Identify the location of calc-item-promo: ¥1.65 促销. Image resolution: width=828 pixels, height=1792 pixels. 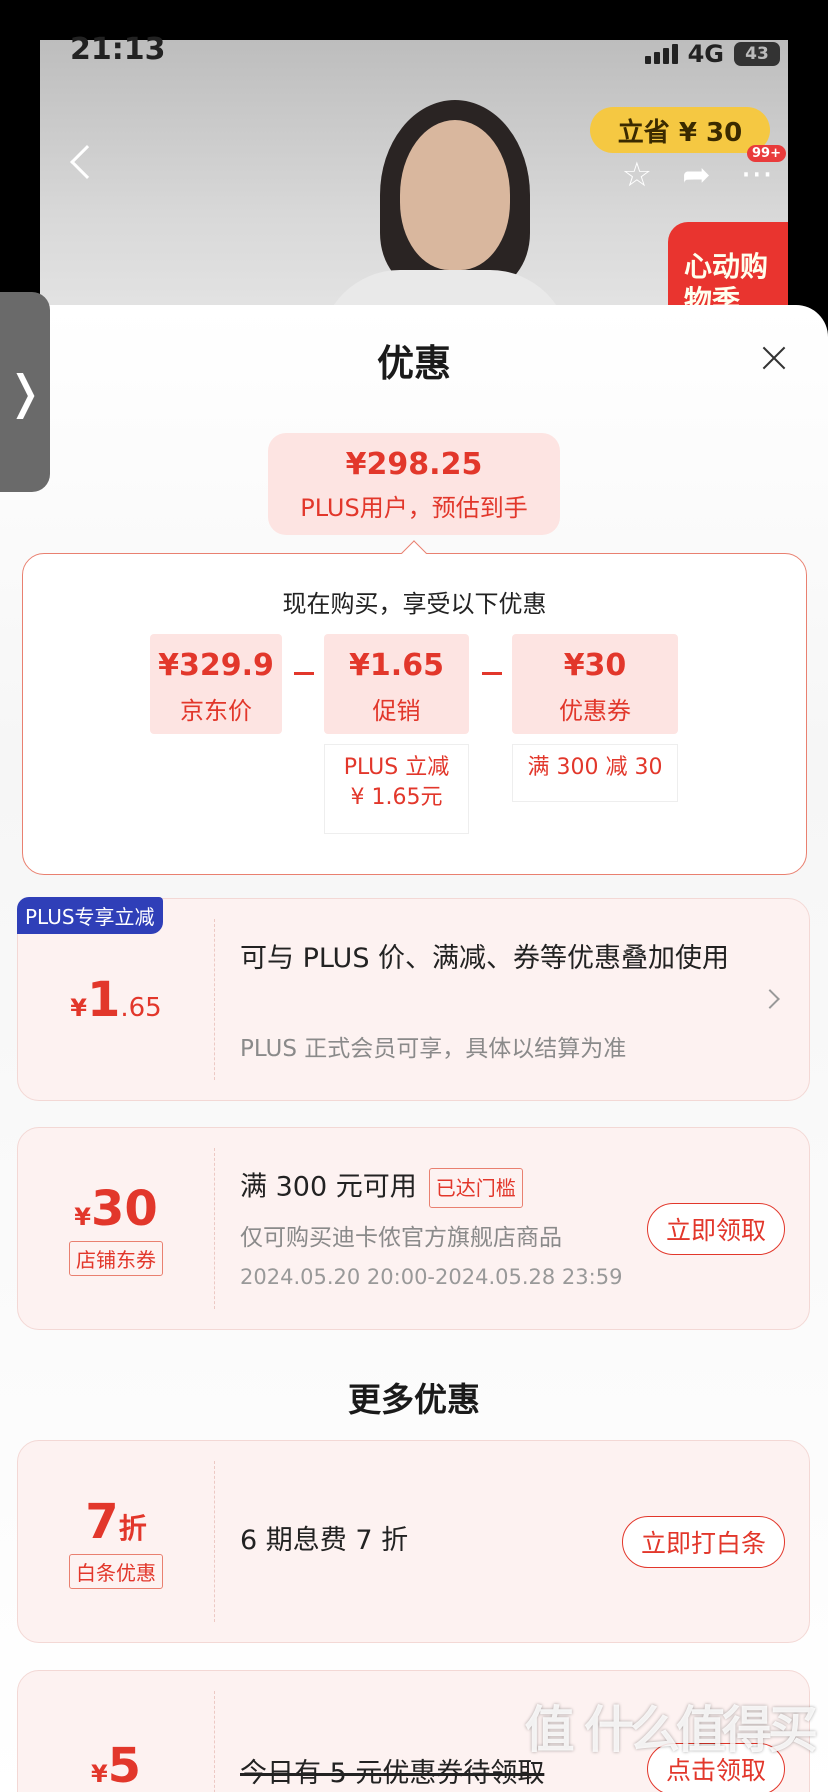
(396, 684).